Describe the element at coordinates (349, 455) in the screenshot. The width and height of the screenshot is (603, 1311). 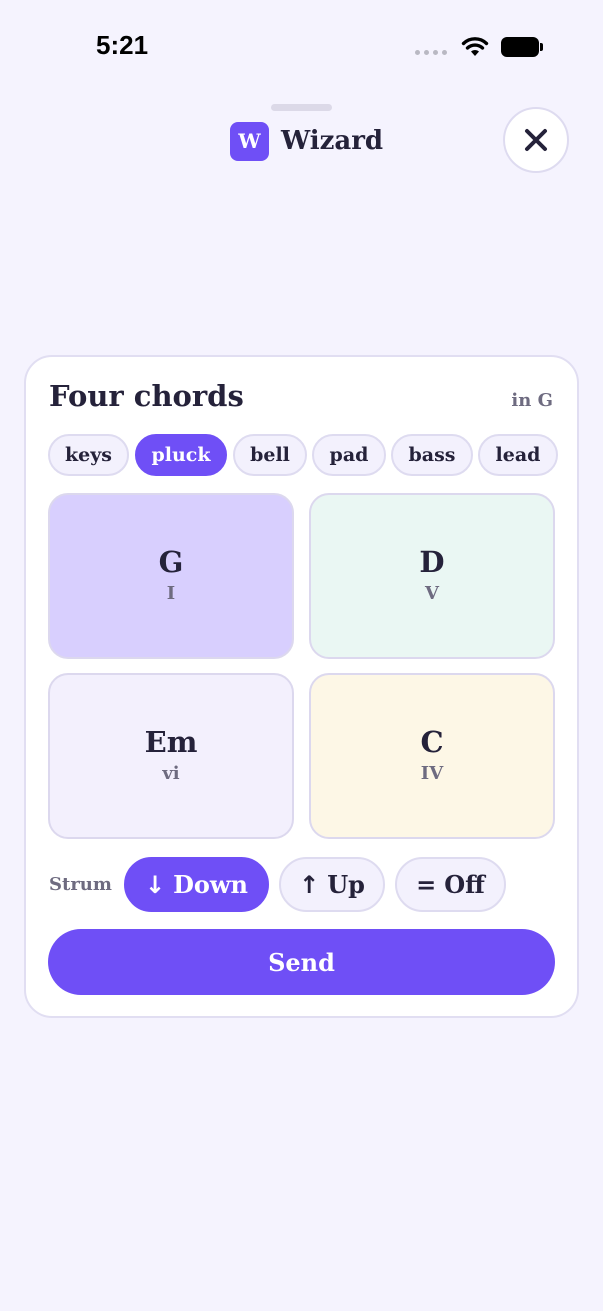
I see `sound-chip-pad: pad` at that location.